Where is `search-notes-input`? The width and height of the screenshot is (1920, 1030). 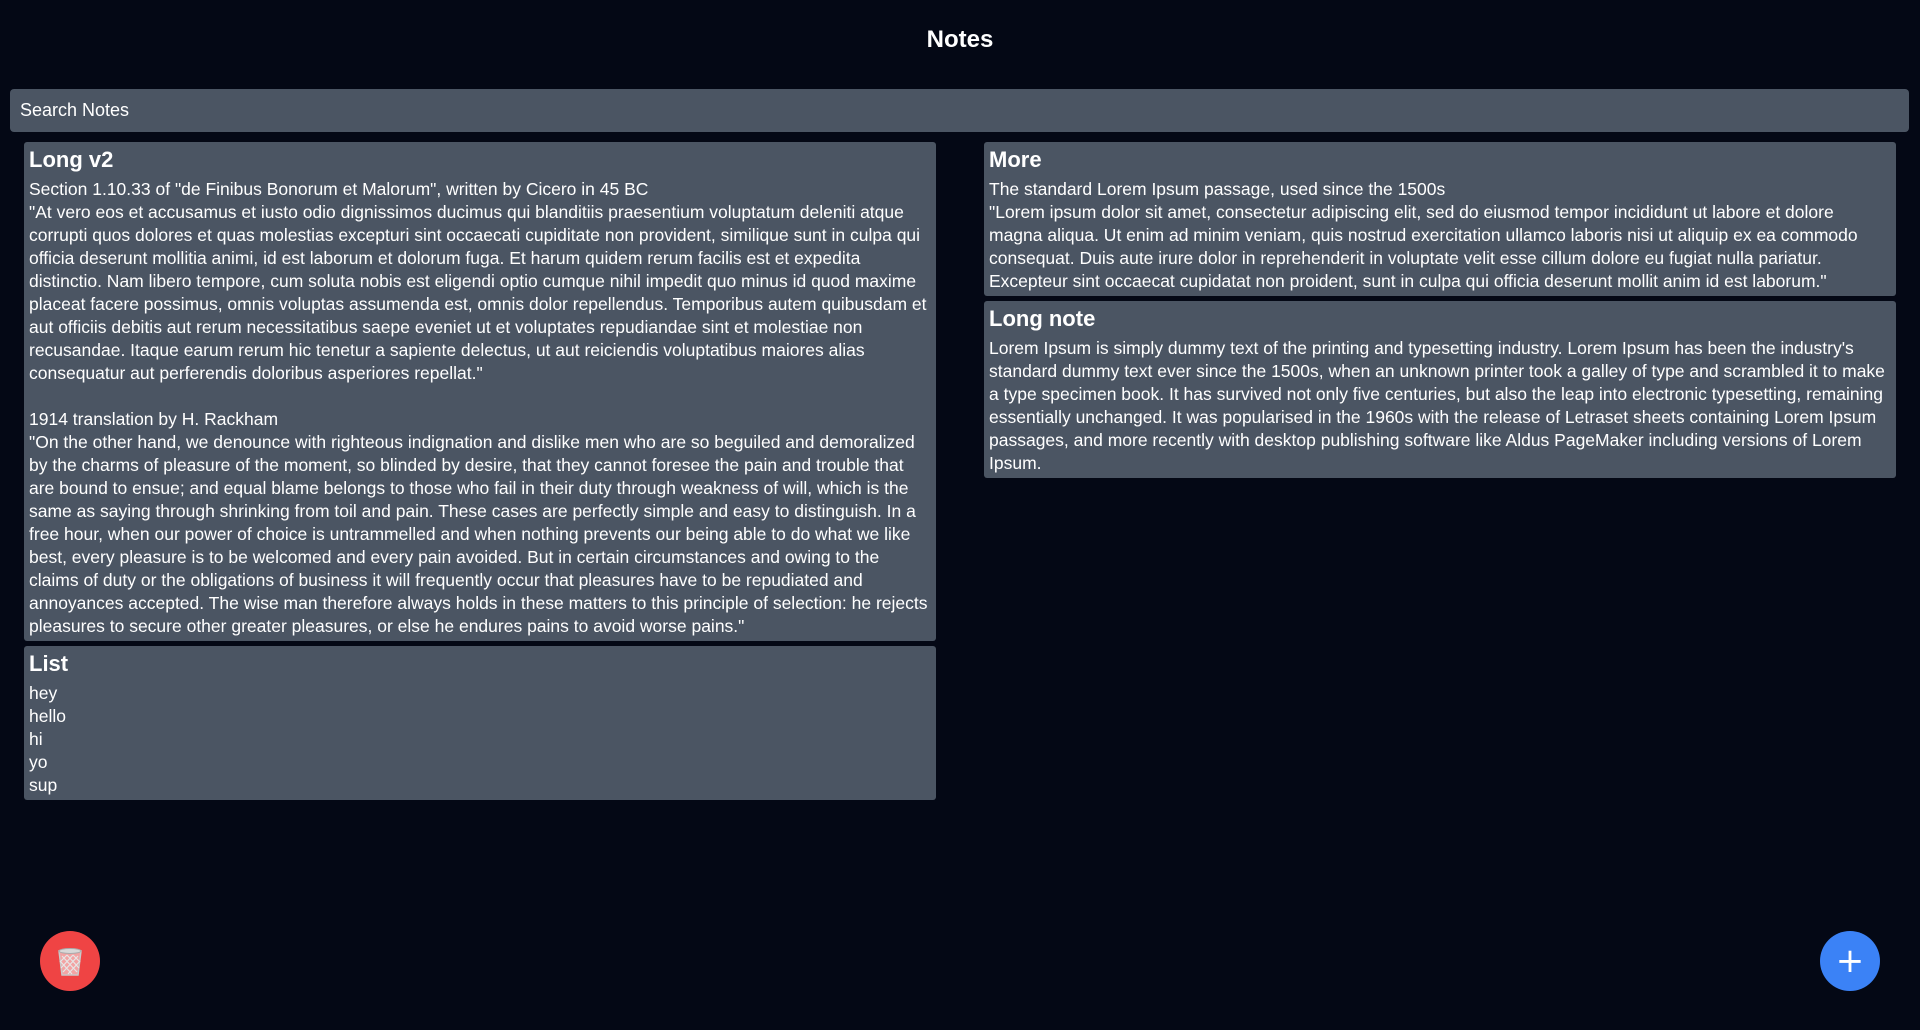
search-notes-input is located at coordinates (959, 110).